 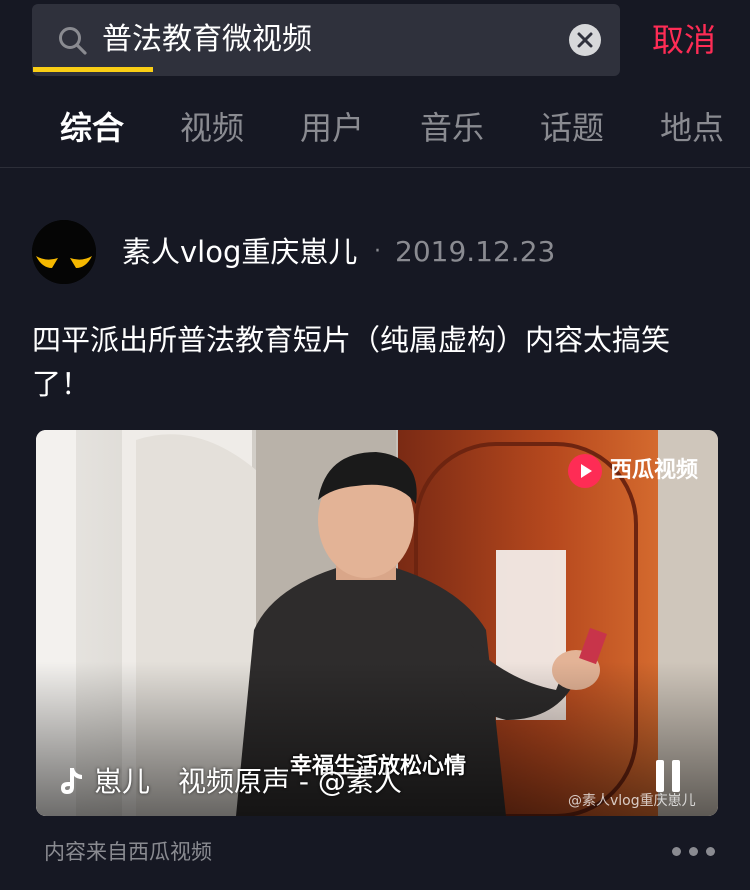 What do you see at coordinates (93, 69) in the screenshot?
I see `active-tab-indicator` at bounding box center [93, 69].